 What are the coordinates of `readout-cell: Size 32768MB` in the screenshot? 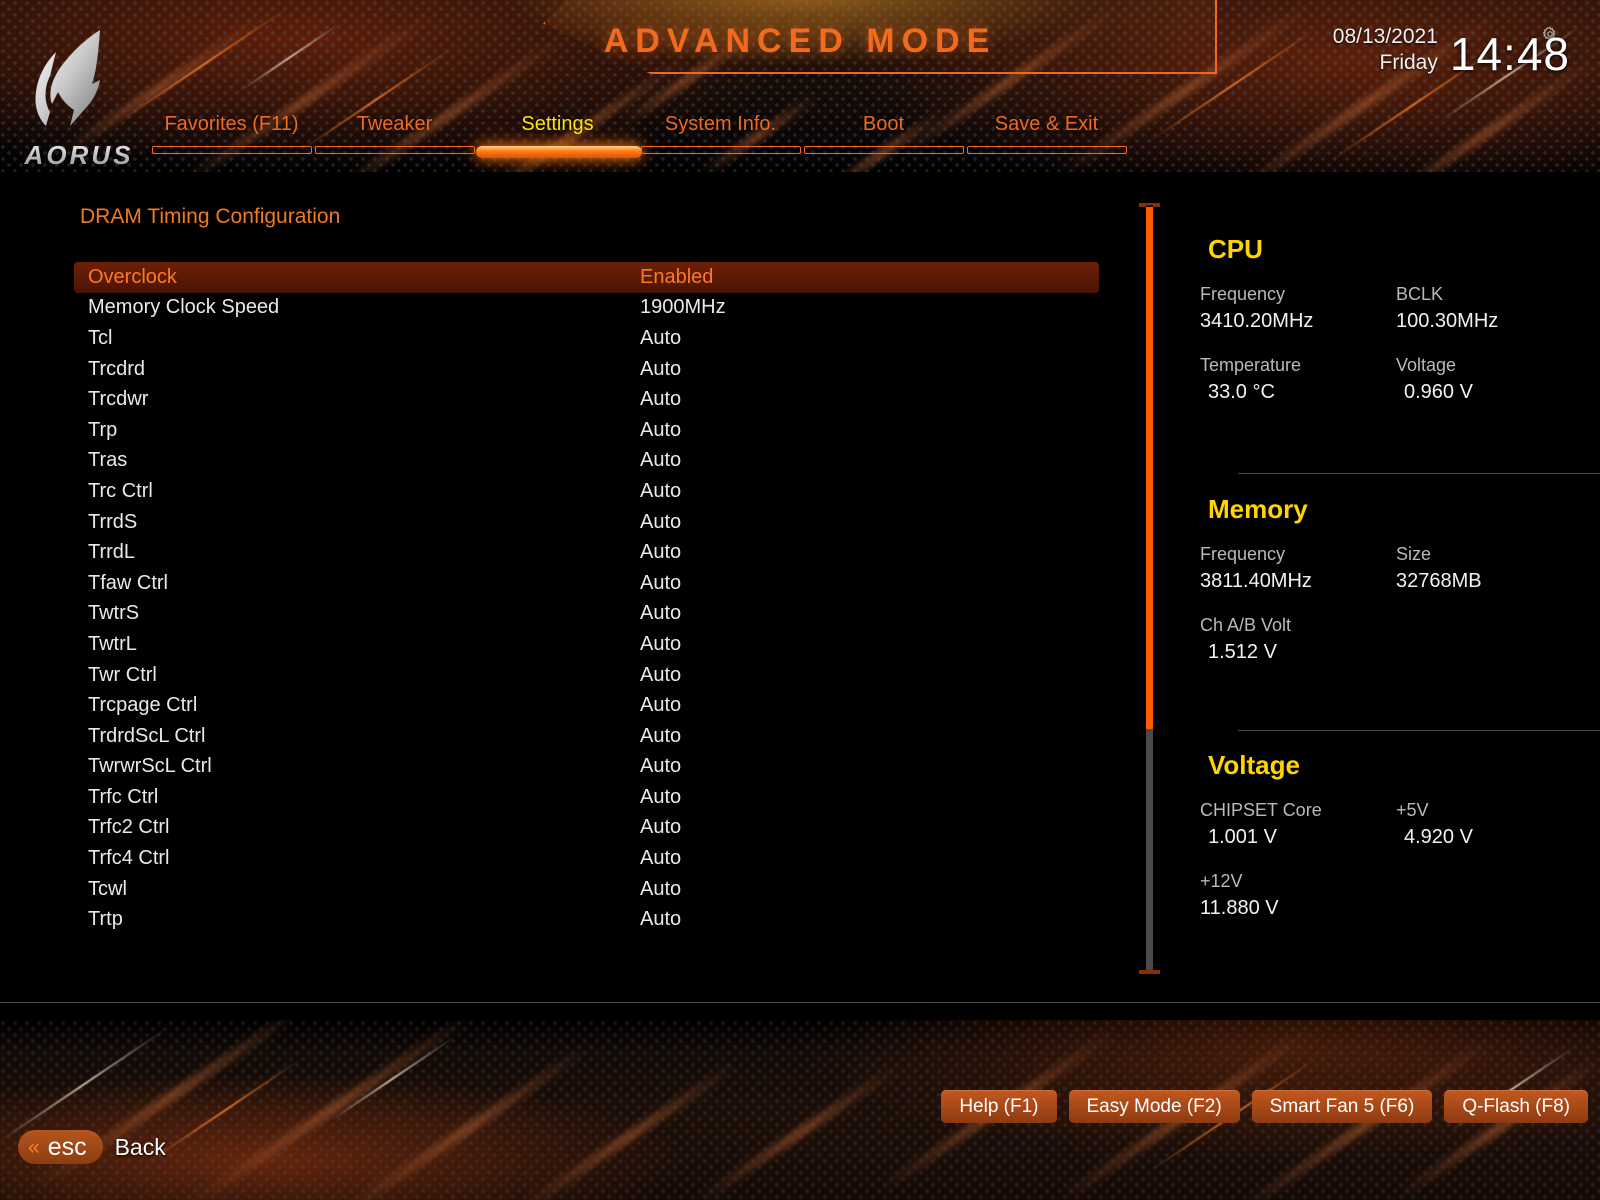 It's located at (1494, 568).